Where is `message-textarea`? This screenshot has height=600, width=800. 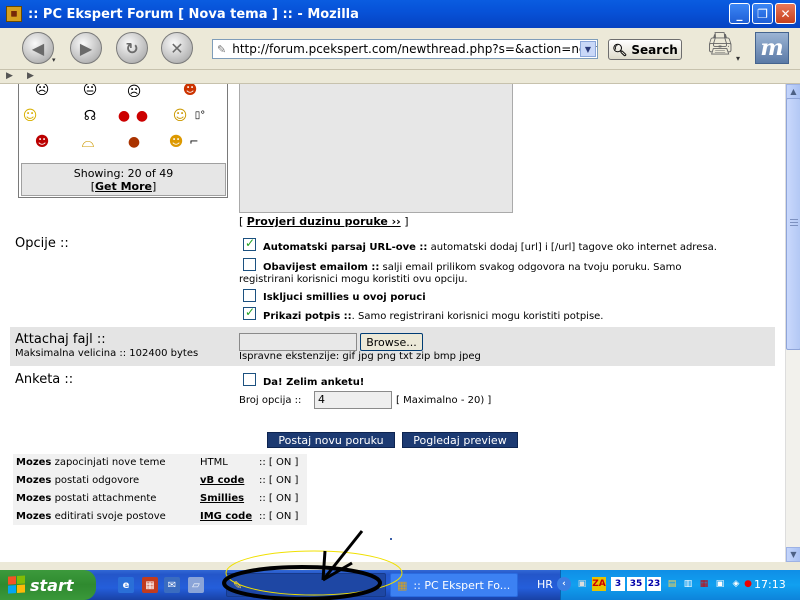 message-textarea is located at coordinates (376, 148).